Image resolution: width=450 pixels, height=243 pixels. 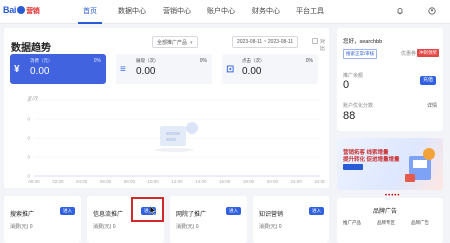 What do you see at coordinates (147, 209) in the screenshot?
I see `highlight-box` at bounding box center [147, 209].